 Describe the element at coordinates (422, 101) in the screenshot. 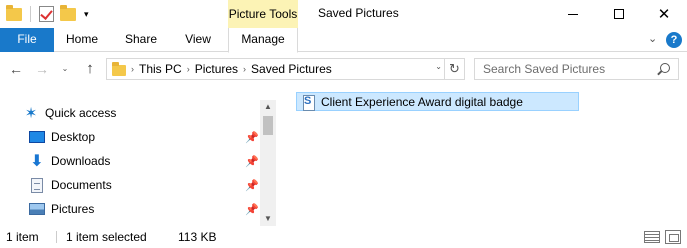

I see `file-name: Client Experience Award digital badge` at that location.